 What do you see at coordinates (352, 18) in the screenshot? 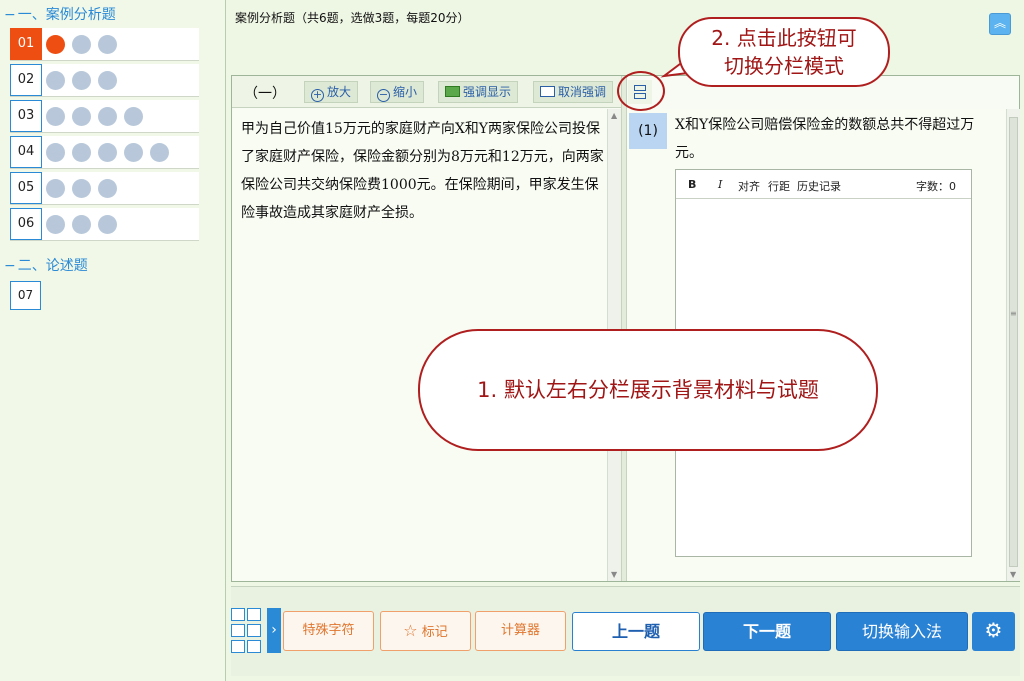
I see `section-instructions: 案例分析题（共6题，选做3题，每题20分）` at bounding box center [352, 18].